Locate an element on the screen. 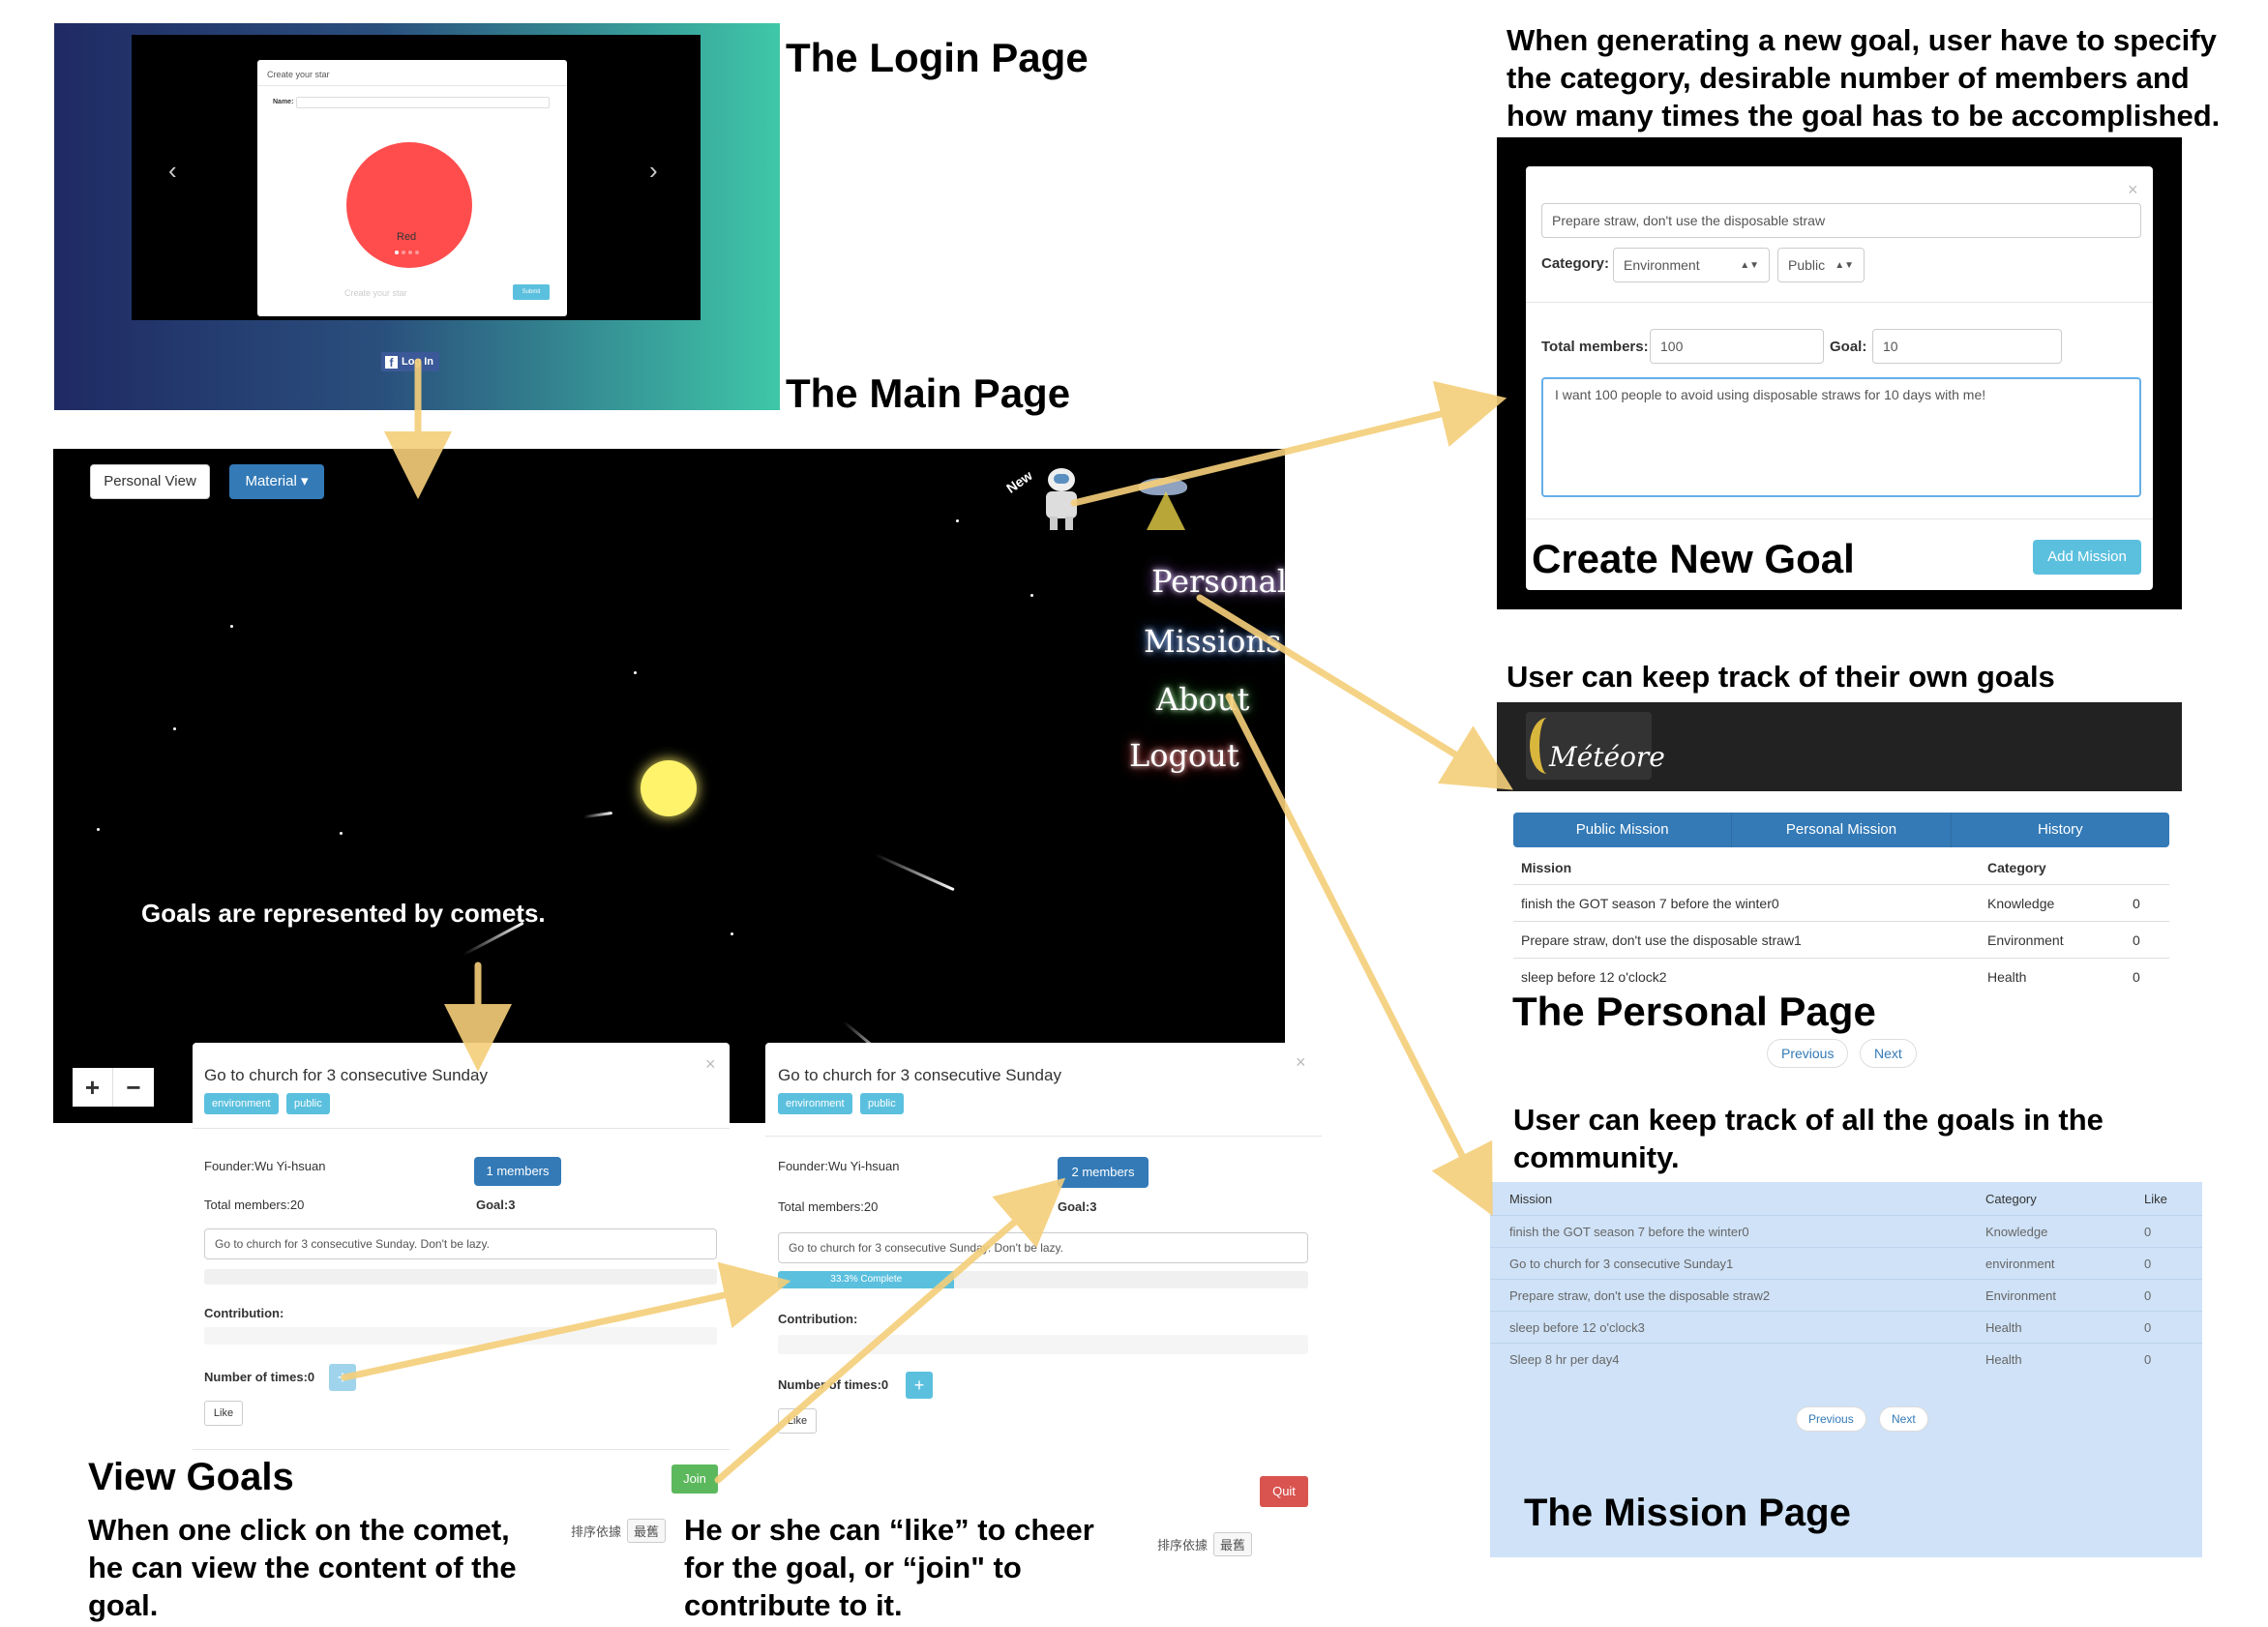 This screenshot has width=2268, height=1627. menu-personal: Personal is located at coordinates (1218, 581).